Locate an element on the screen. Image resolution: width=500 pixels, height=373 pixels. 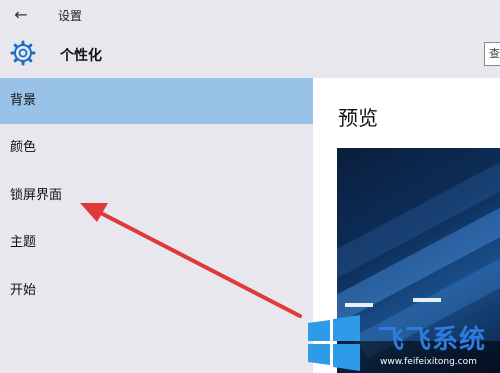
windows-logo-icon is located at coordinates (334, 343).